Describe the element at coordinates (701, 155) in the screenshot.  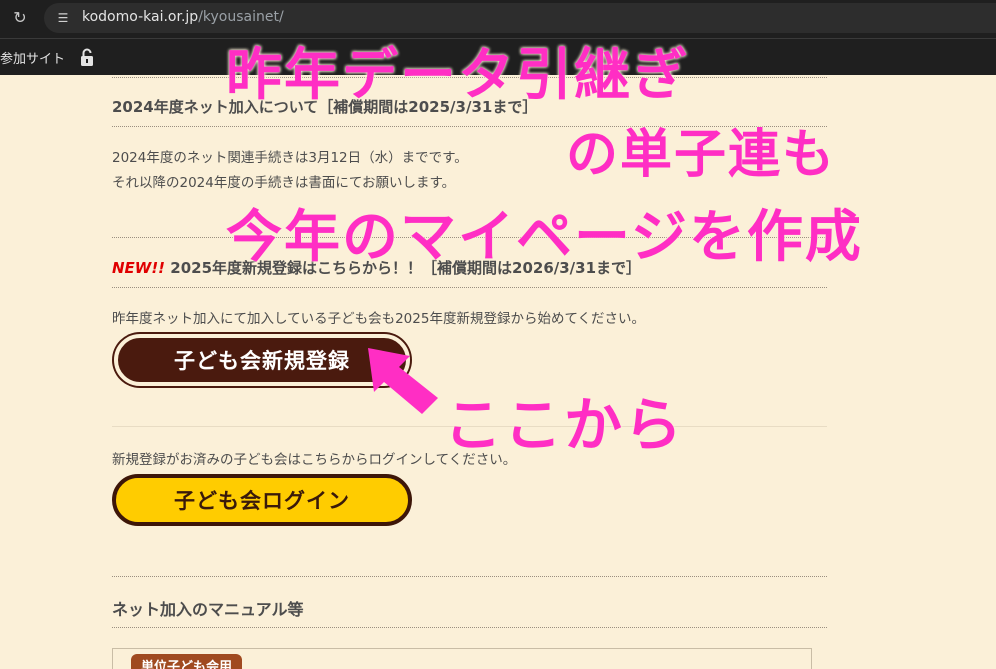
I see `annotation-line2: の単子連も` at that location.